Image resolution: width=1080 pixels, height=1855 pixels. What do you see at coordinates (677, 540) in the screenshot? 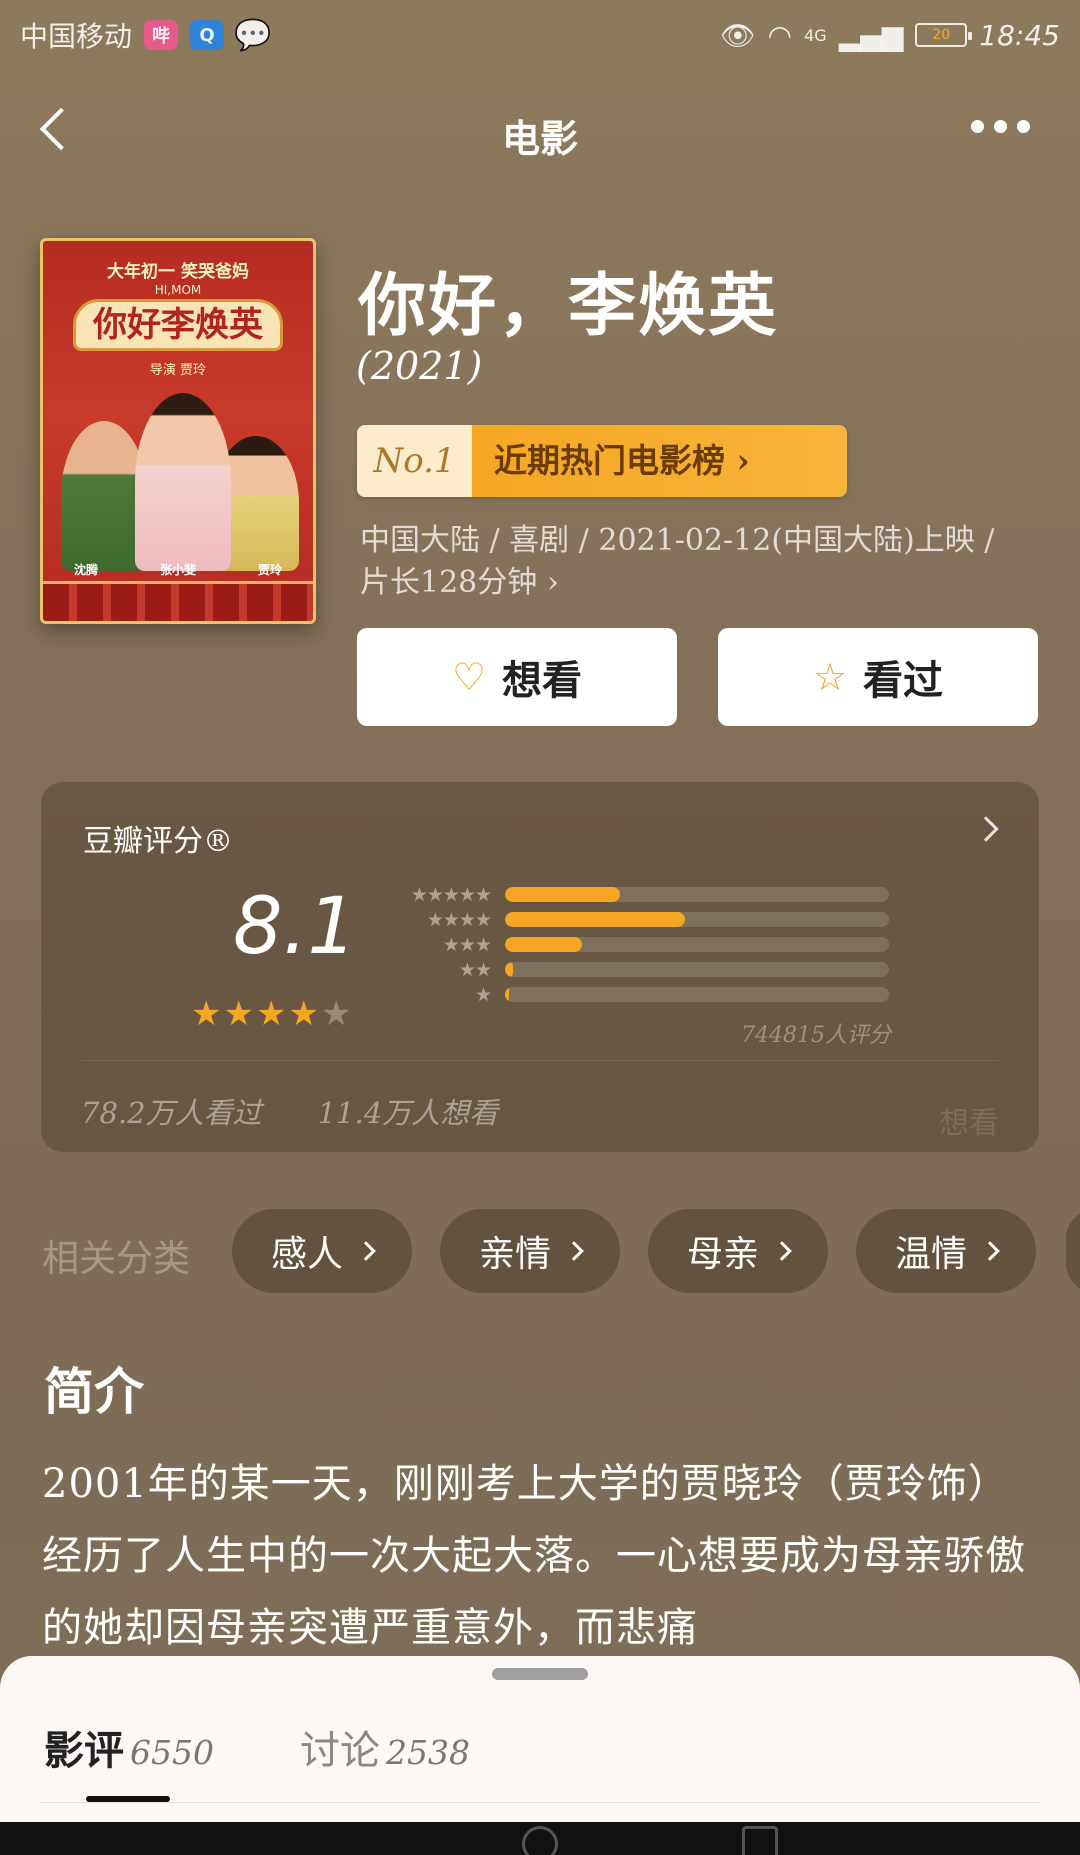
I see `meta-line: 中国大陆 / 喜剧 / 2021-02-12(中国大陆)上映 /` at bounding box center [677, 540].